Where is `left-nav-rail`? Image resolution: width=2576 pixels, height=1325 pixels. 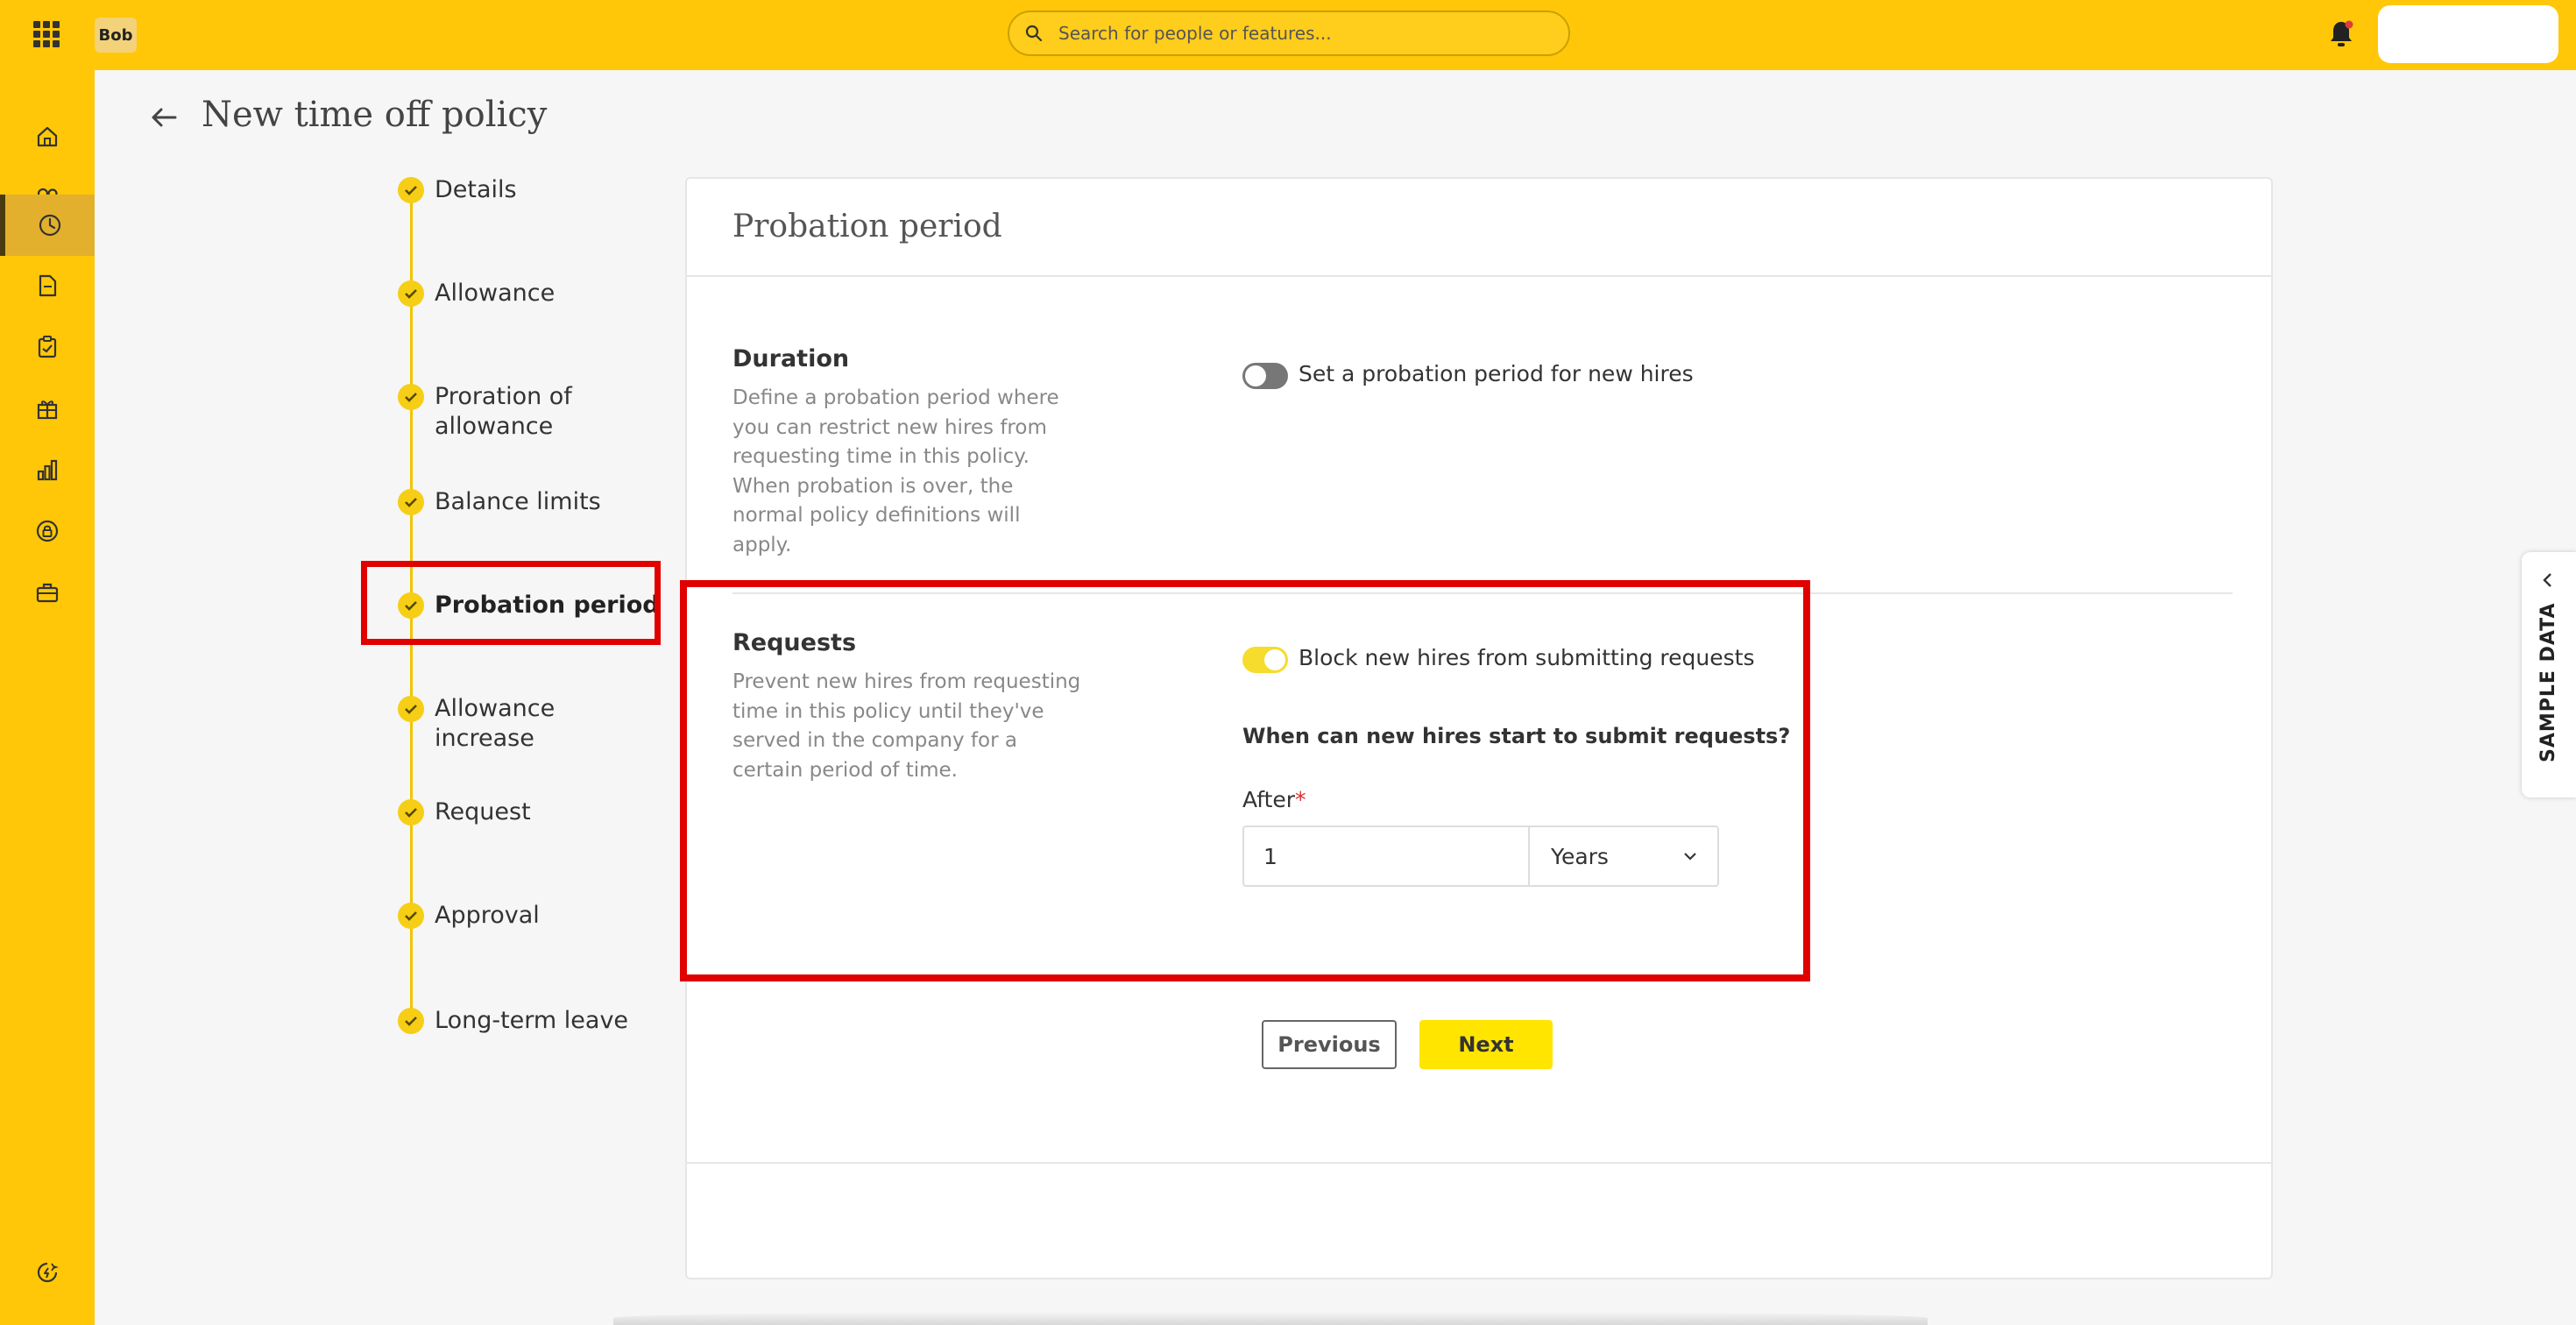 left-nav-rail is located at coordinates (47, 697).